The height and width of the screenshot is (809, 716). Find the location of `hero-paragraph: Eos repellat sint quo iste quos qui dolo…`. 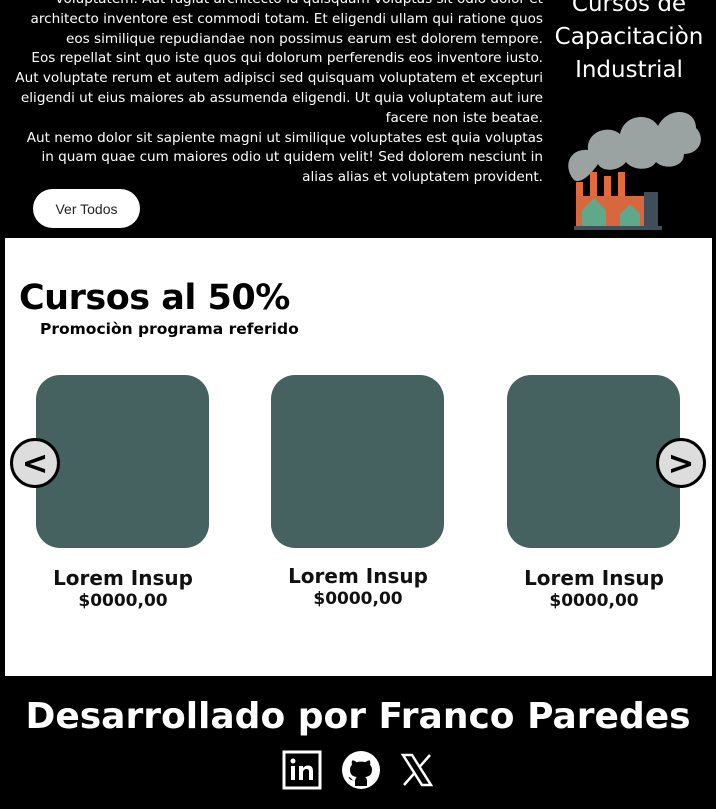

hero-paragraph: Eos repellat sint quo iste quos qui dolo… is located at coordinates (279, 88).